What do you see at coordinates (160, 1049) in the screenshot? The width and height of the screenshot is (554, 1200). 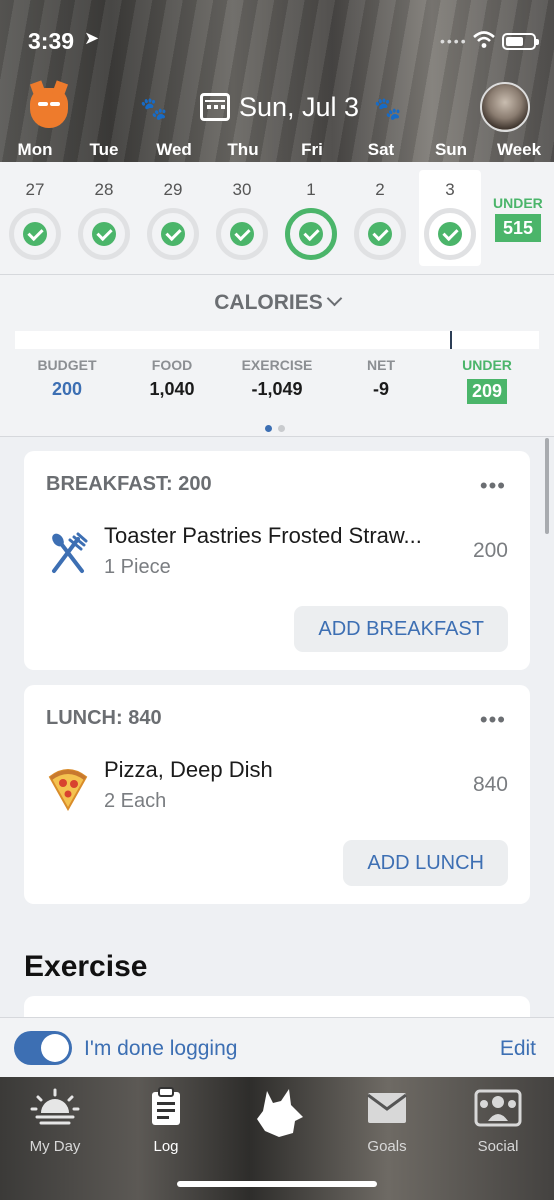 I see `done-logging-label: I'm done logging` at bounding box center [160, 1049].